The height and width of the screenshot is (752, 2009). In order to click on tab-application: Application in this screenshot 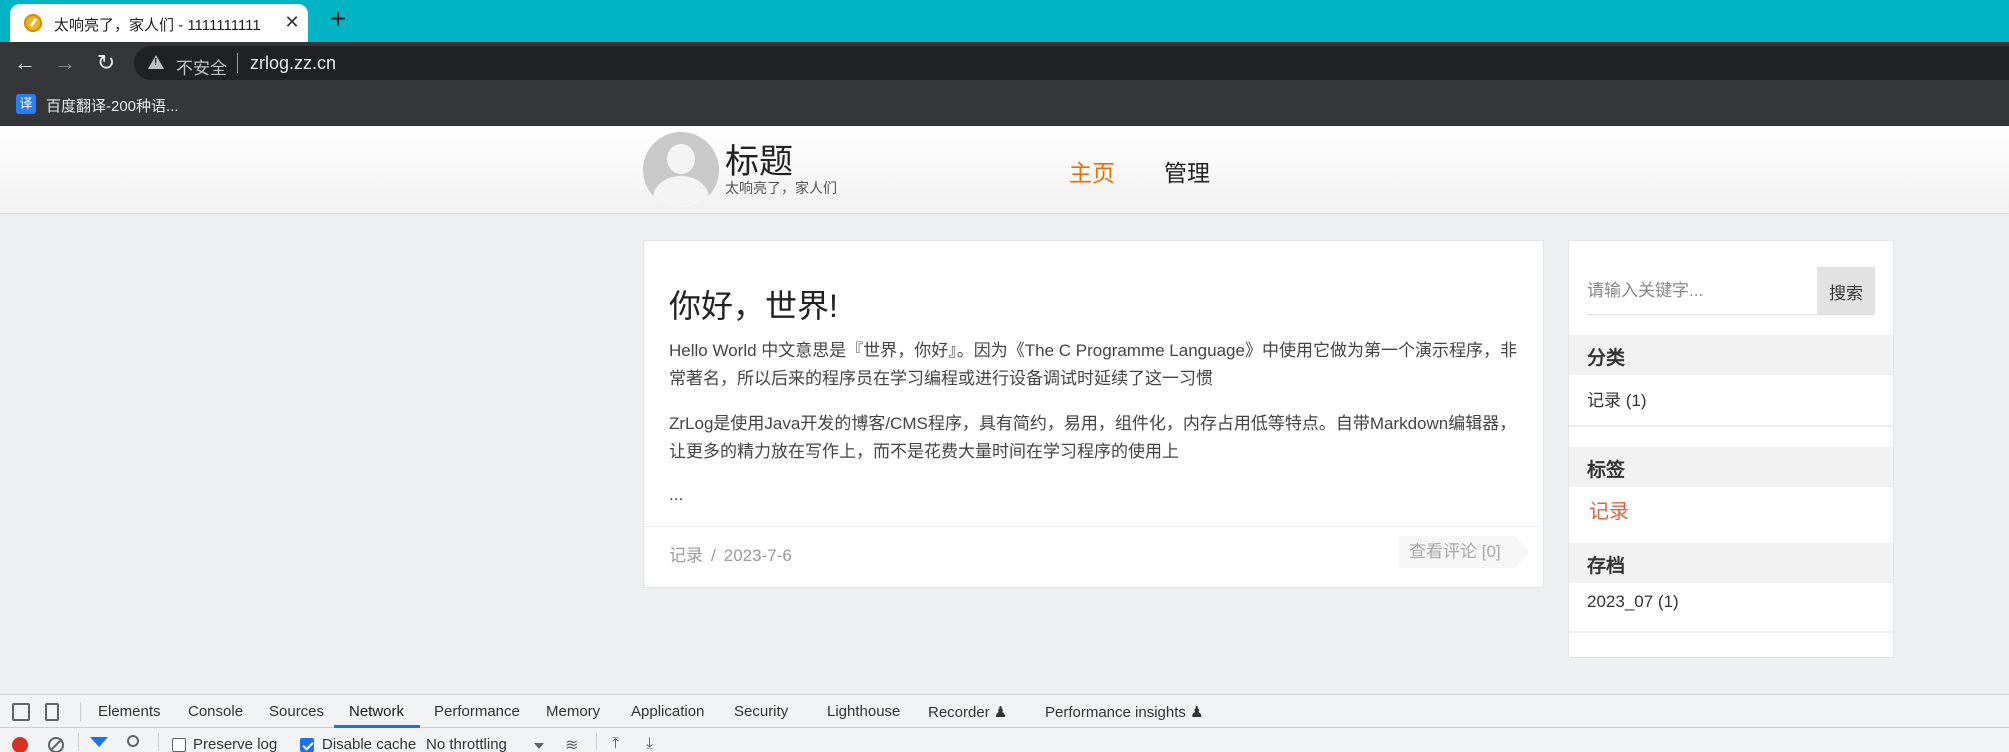, I will do `click(667, 711)`.